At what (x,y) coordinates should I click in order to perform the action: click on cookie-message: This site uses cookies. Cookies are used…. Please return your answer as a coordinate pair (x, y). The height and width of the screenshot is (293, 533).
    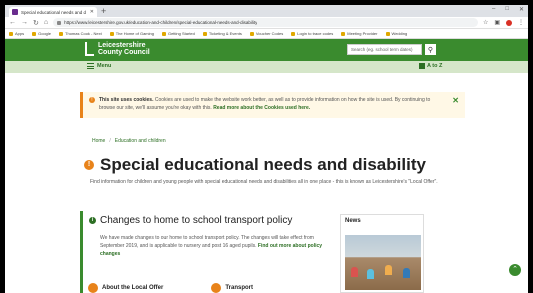
    Looking at the image, I should click on (265, 104).